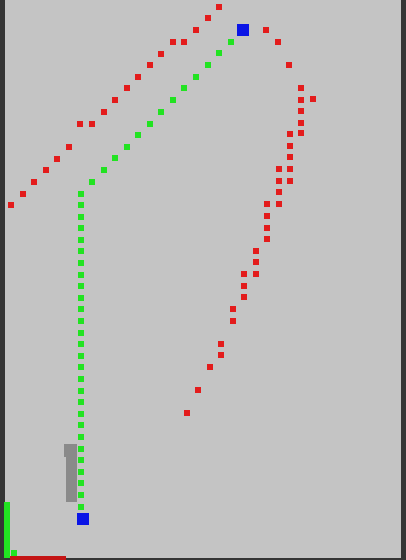  What do you see at coordinates (38, 558) in the screenshot?
I see `horizontal-gauge-bar` at bounding box center [38, 558].